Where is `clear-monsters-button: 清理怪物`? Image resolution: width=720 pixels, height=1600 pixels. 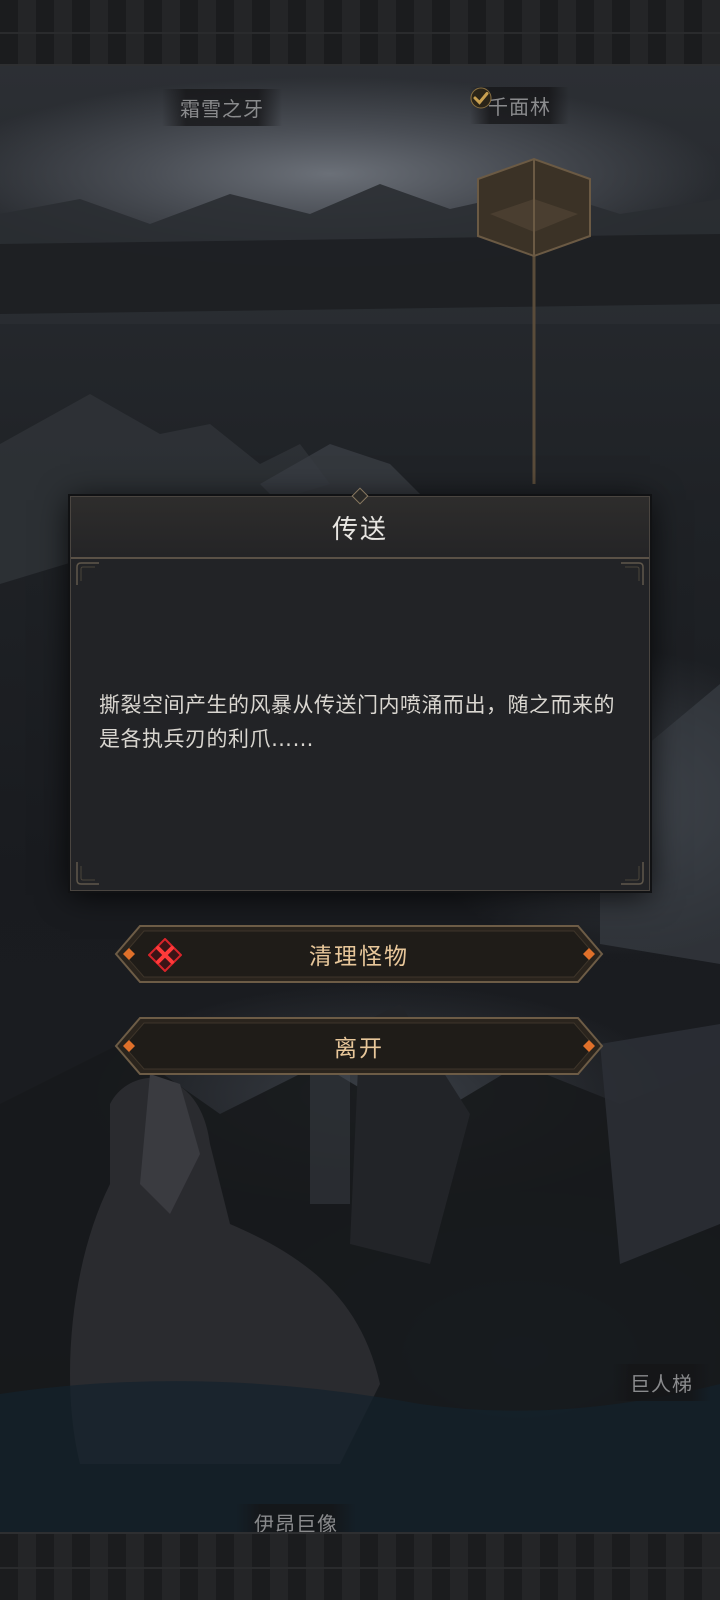
clear-monsters-button: 清理怪物 is located at coordinates (359, 954).